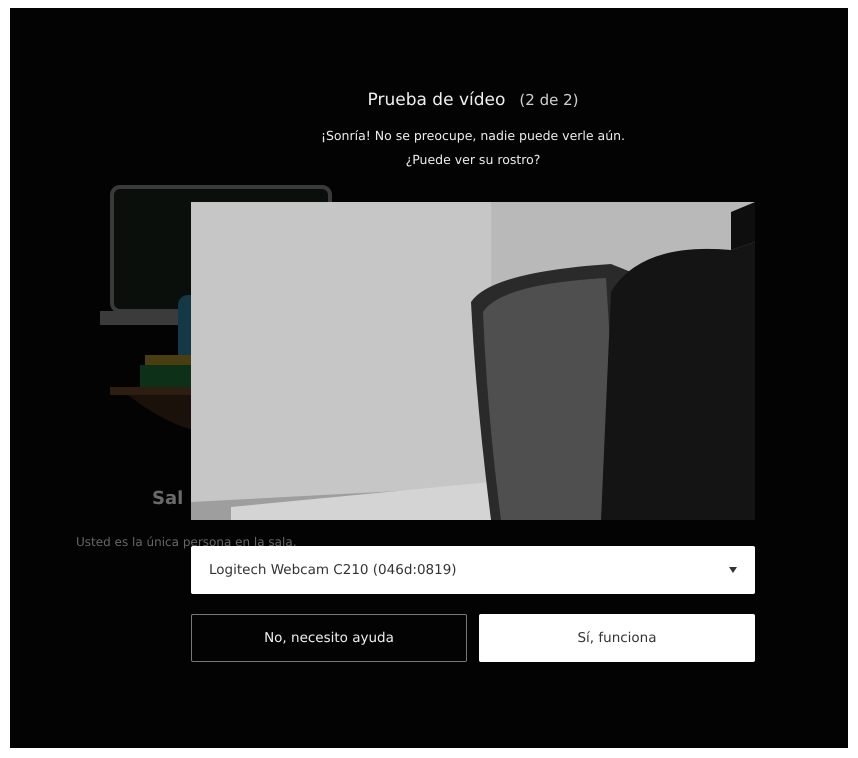 This screenshot has height=758, width=858. I want to click on dialog-question: ¿Puede ver su rostro?, so click(473, 160).